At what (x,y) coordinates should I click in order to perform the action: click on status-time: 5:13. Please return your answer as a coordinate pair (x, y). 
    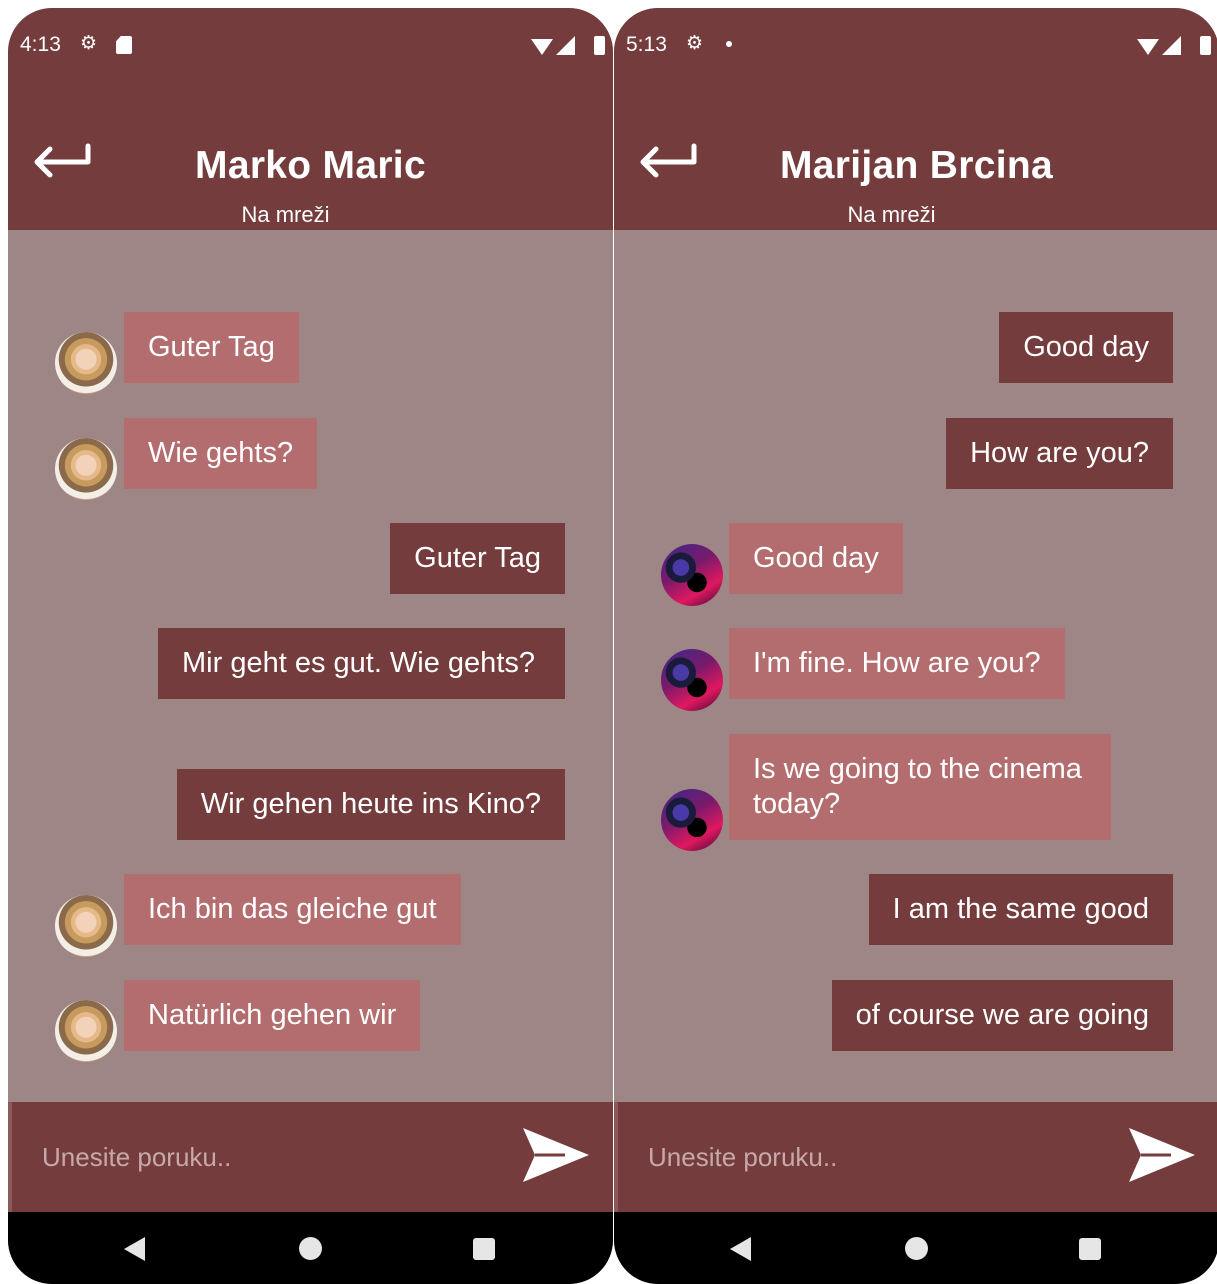
    Looking at the image, I should click on (646, 44).